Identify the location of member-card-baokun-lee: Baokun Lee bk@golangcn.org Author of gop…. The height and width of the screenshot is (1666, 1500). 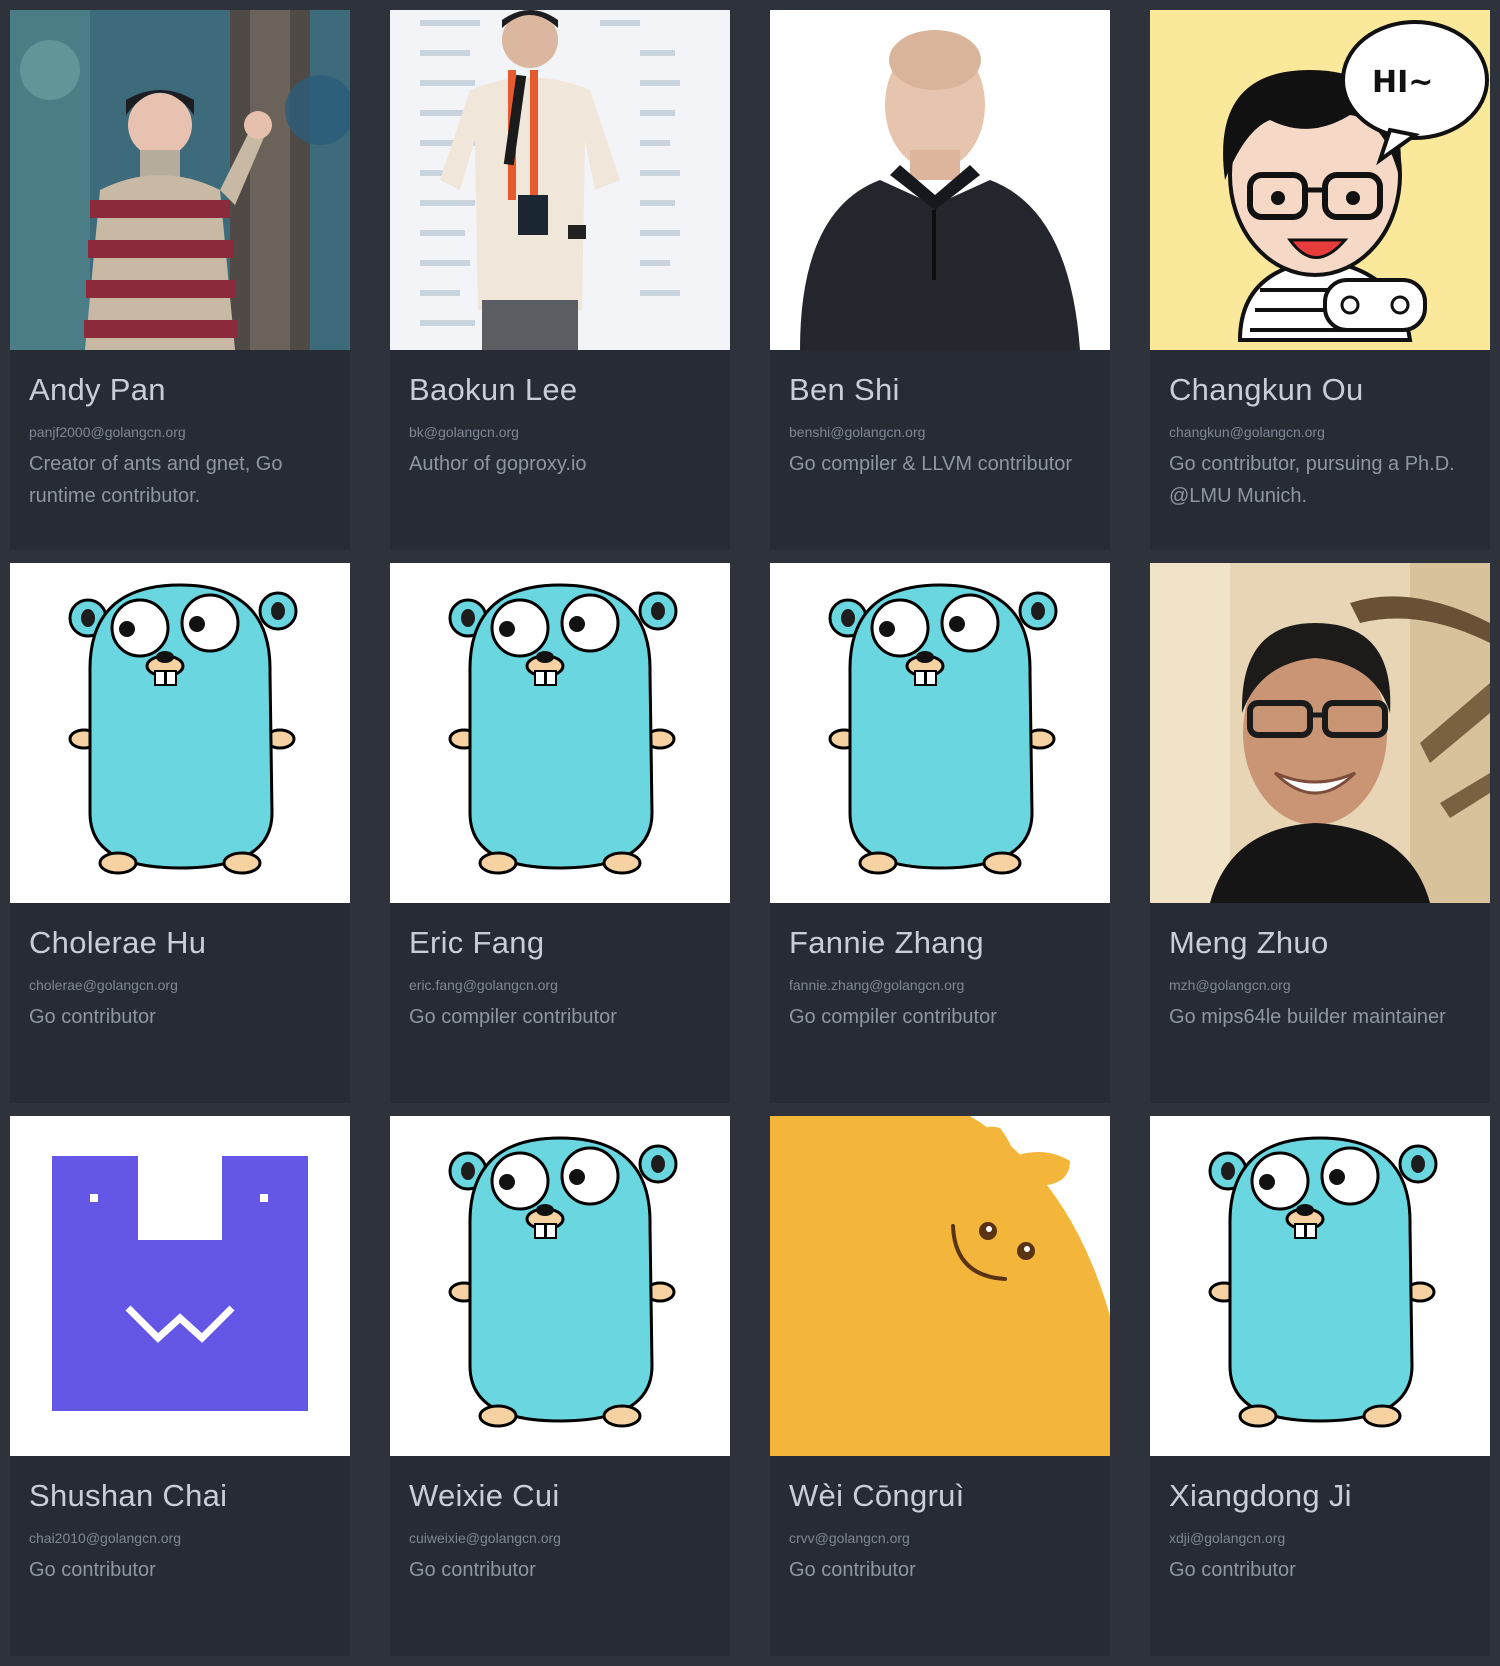
(560, 280).